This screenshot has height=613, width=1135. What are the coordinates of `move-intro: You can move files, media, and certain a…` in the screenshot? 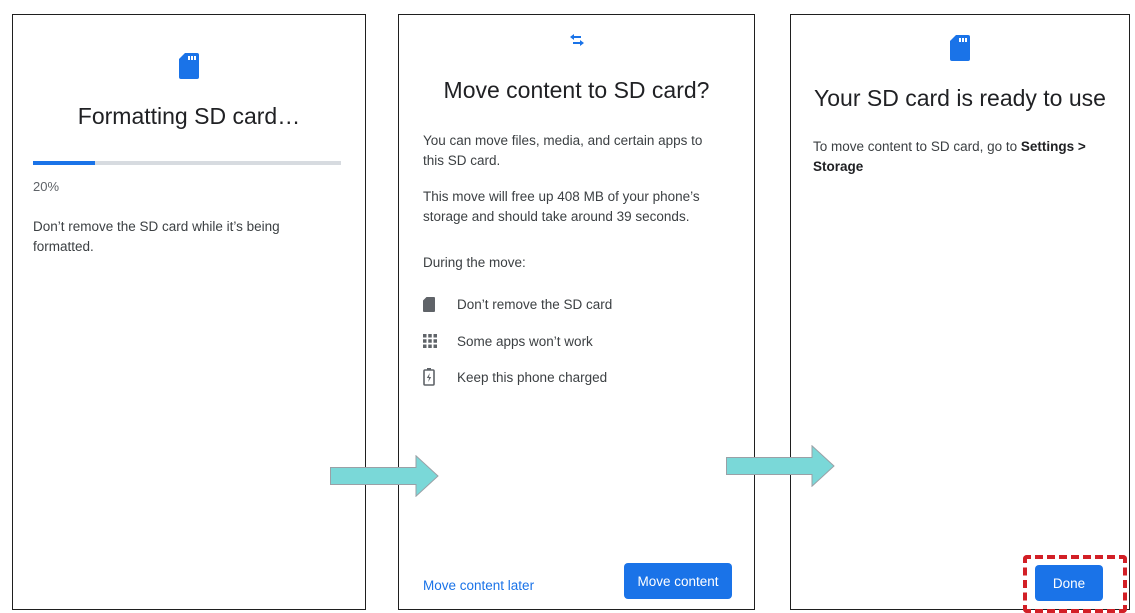 It's located at (563, 150).